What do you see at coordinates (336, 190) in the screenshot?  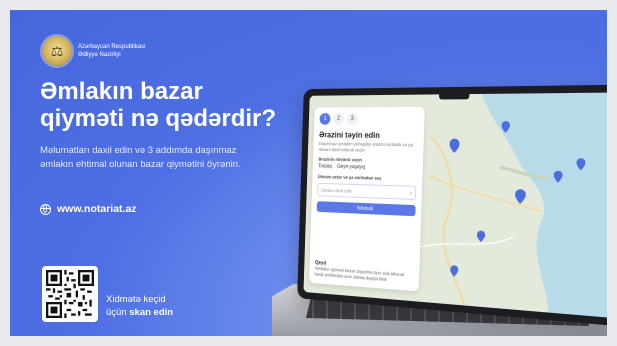 I see `address-placeholder: Ünvanı daxil edin` at bounding box center [336, 190].